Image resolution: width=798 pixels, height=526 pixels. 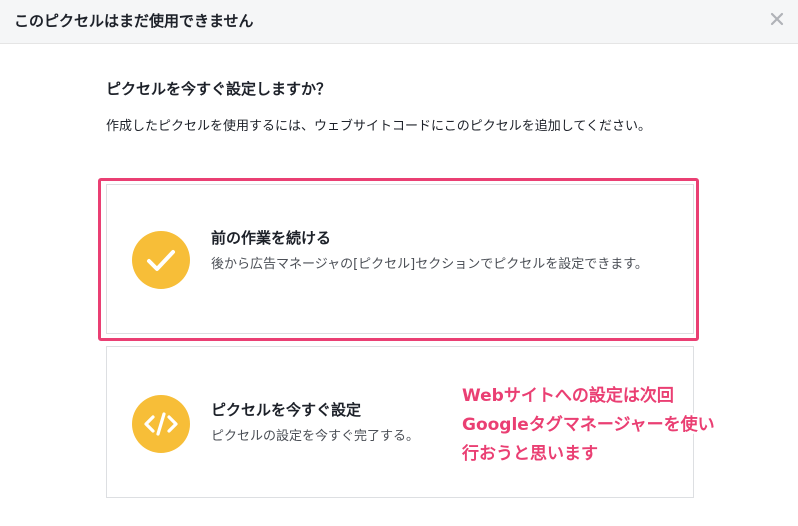 What do you see at coordinates (219, 89) in the screenshot?
I see `setup-question: ピクセルを今すぐ設定しますか？` at bounding box center [219, 89].